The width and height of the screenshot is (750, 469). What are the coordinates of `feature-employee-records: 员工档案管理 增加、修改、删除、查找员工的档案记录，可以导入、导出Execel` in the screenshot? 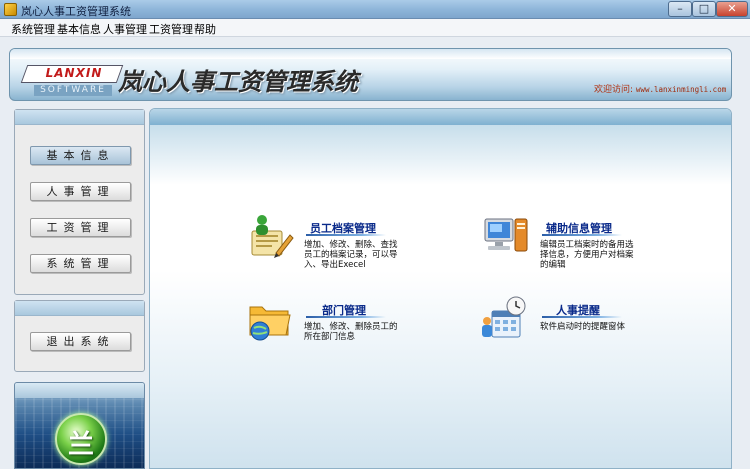 It's located at (331, 244).